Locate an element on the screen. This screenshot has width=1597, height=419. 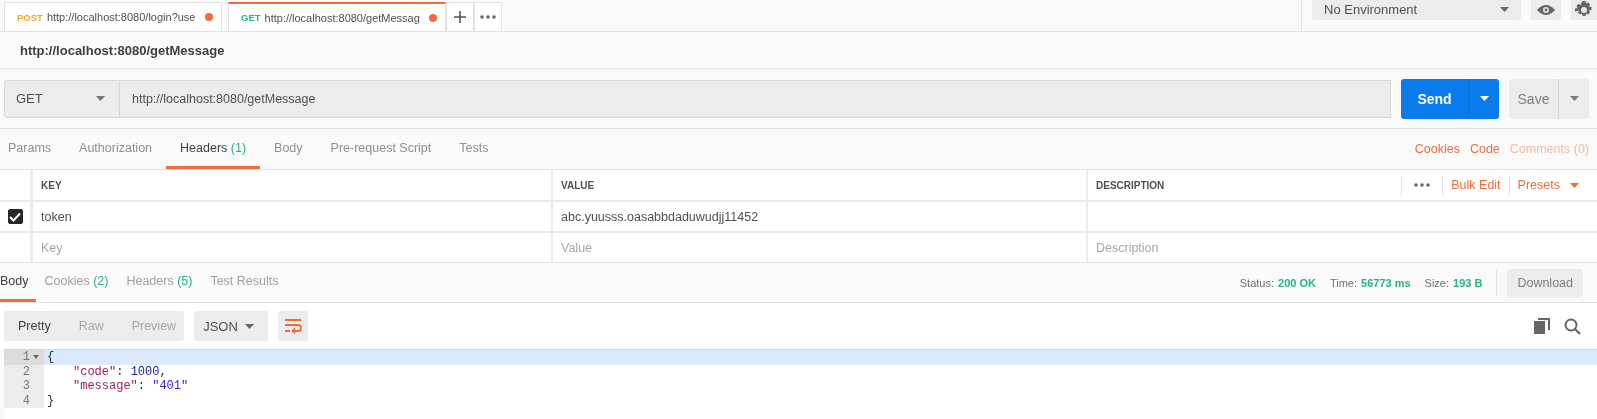
search-icon is located at coordinates (1572, 326).